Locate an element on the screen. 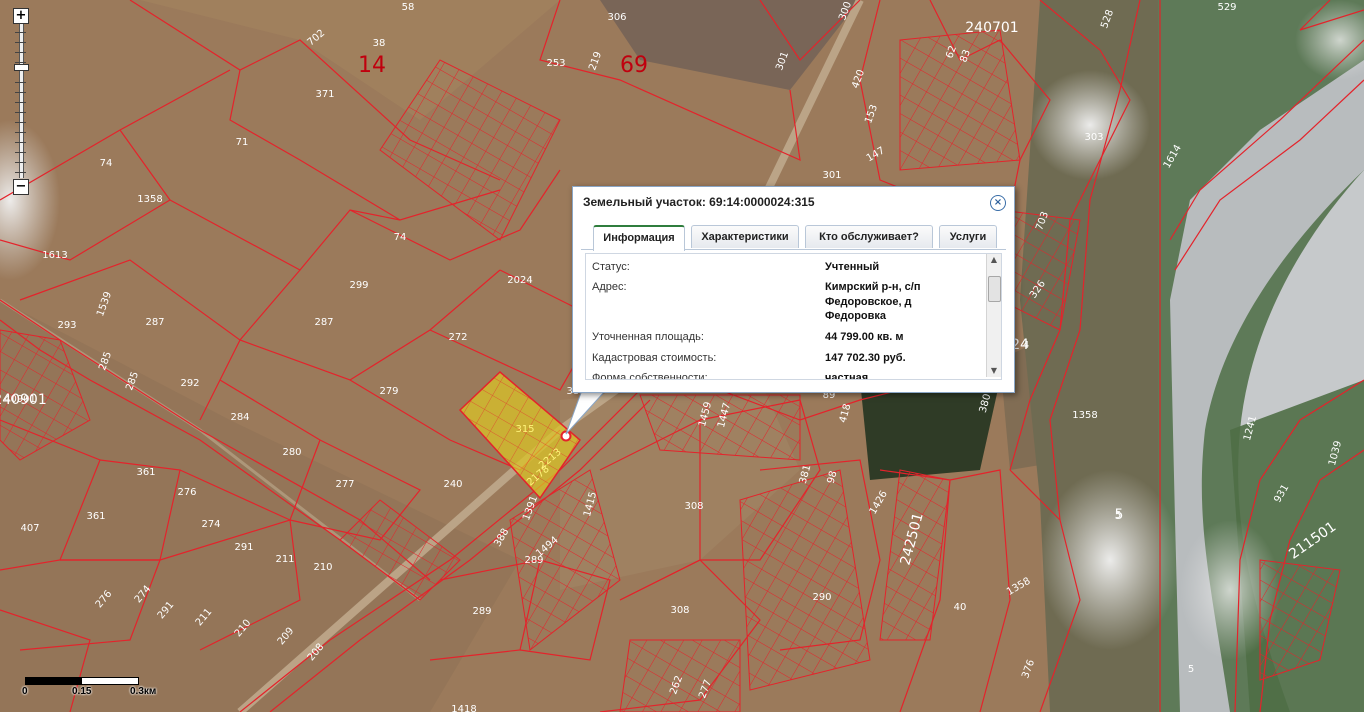 Image resolution: width=1364 pixels, height=712 pixels. parcel-label: 276 is located at coordinates (186, 492).